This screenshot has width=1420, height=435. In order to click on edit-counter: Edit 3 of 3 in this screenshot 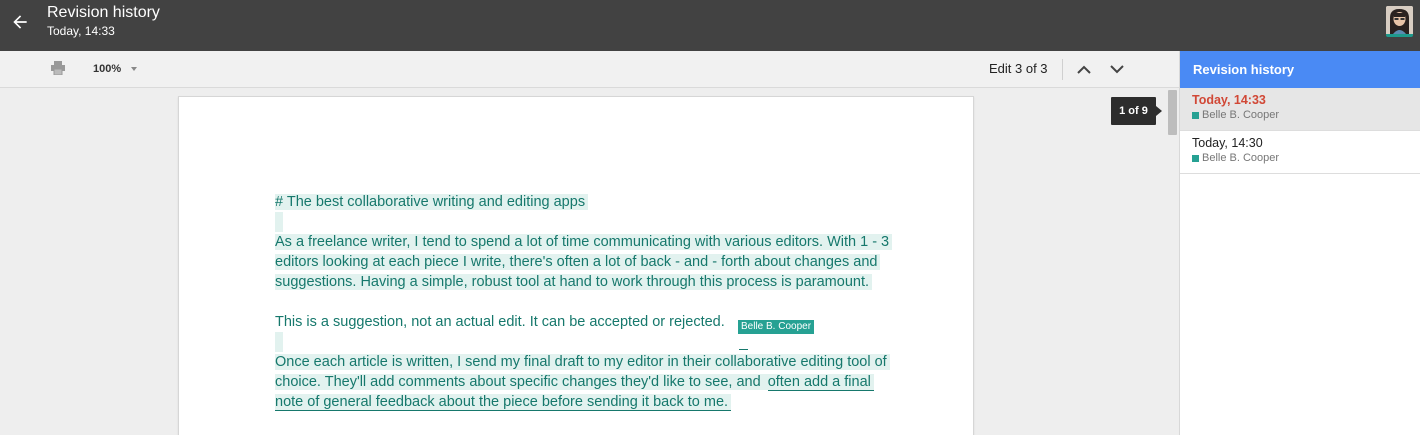, I will do `click(1018, 68)`.